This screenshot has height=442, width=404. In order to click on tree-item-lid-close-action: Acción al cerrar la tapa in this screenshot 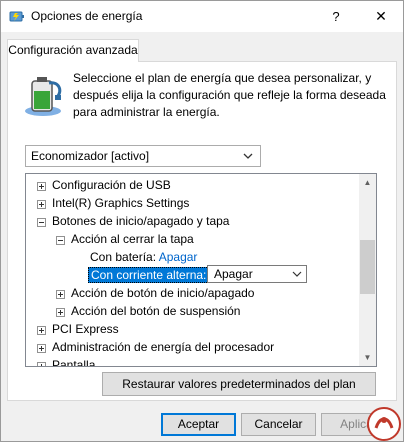, I will do `click(132, 239)`.